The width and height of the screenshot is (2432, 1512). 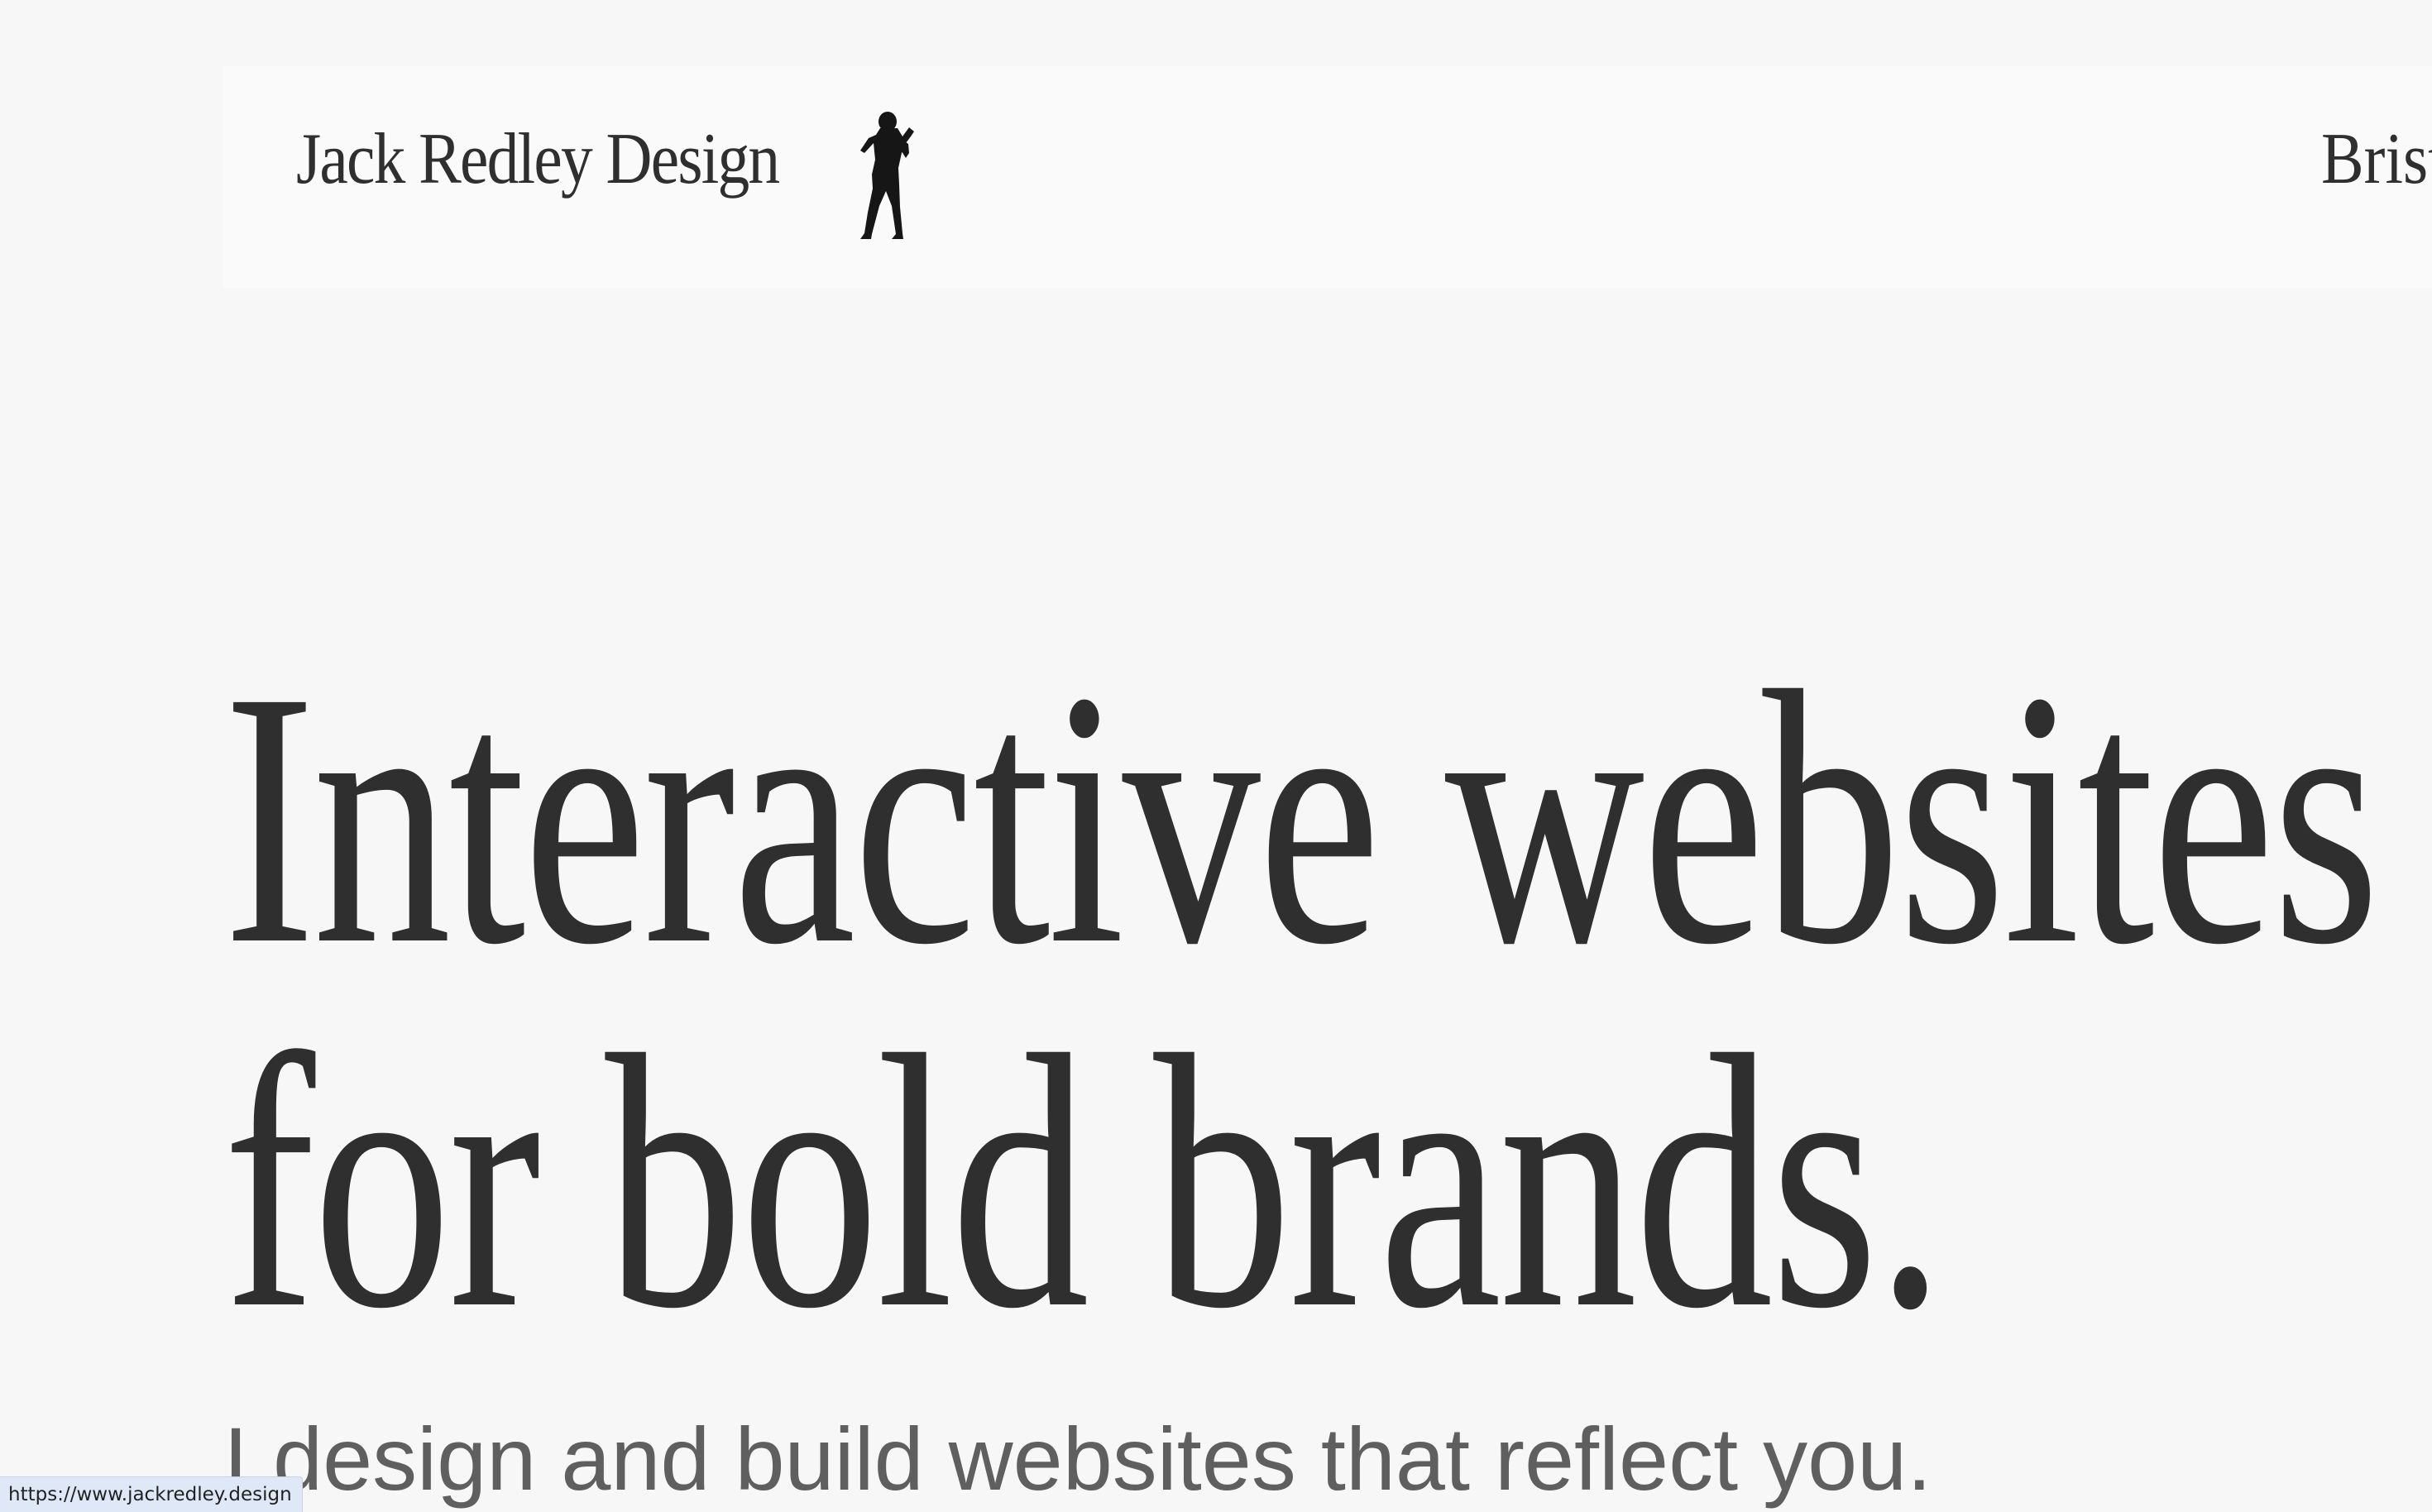 I want to click on brand-logo-link: Jack Redley Design, so click(x=538, y=159).